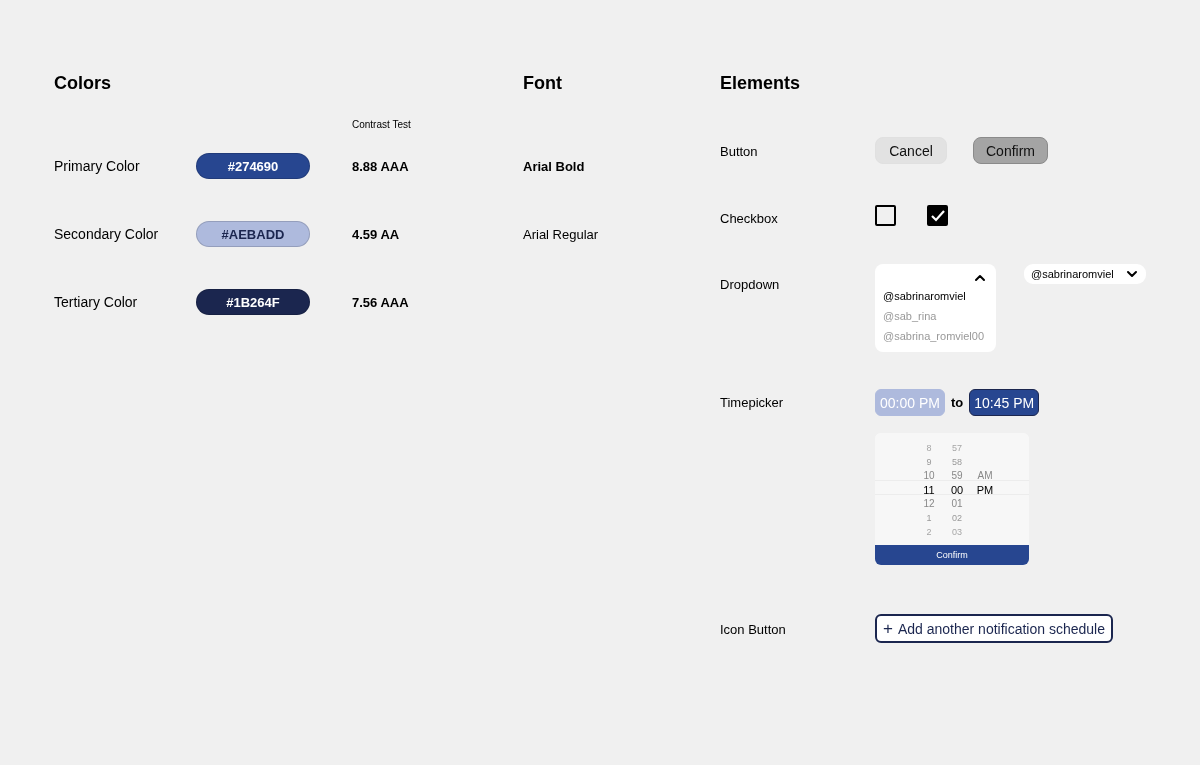 Image resolution: width=1200 pixels, height=765 pixels. I want to click on contrast-score: 7.56 AAA, so click(380, 302).